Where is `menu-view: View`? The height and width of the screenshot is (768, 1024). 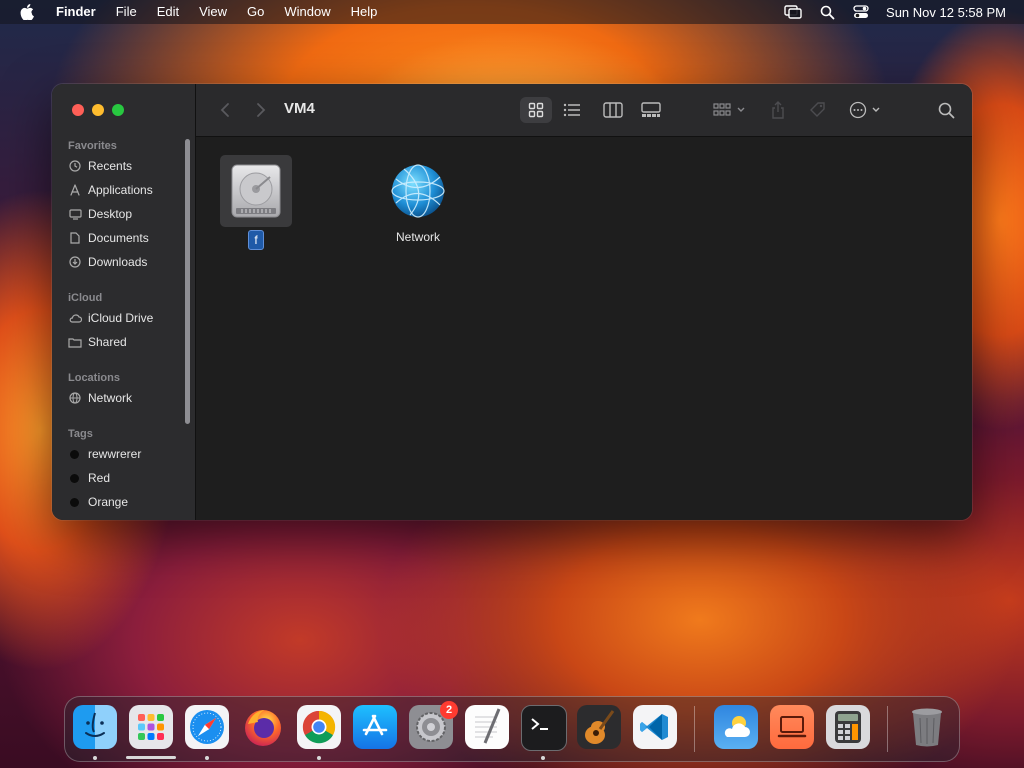 menu-view: View is located at coordinates (213, 12).